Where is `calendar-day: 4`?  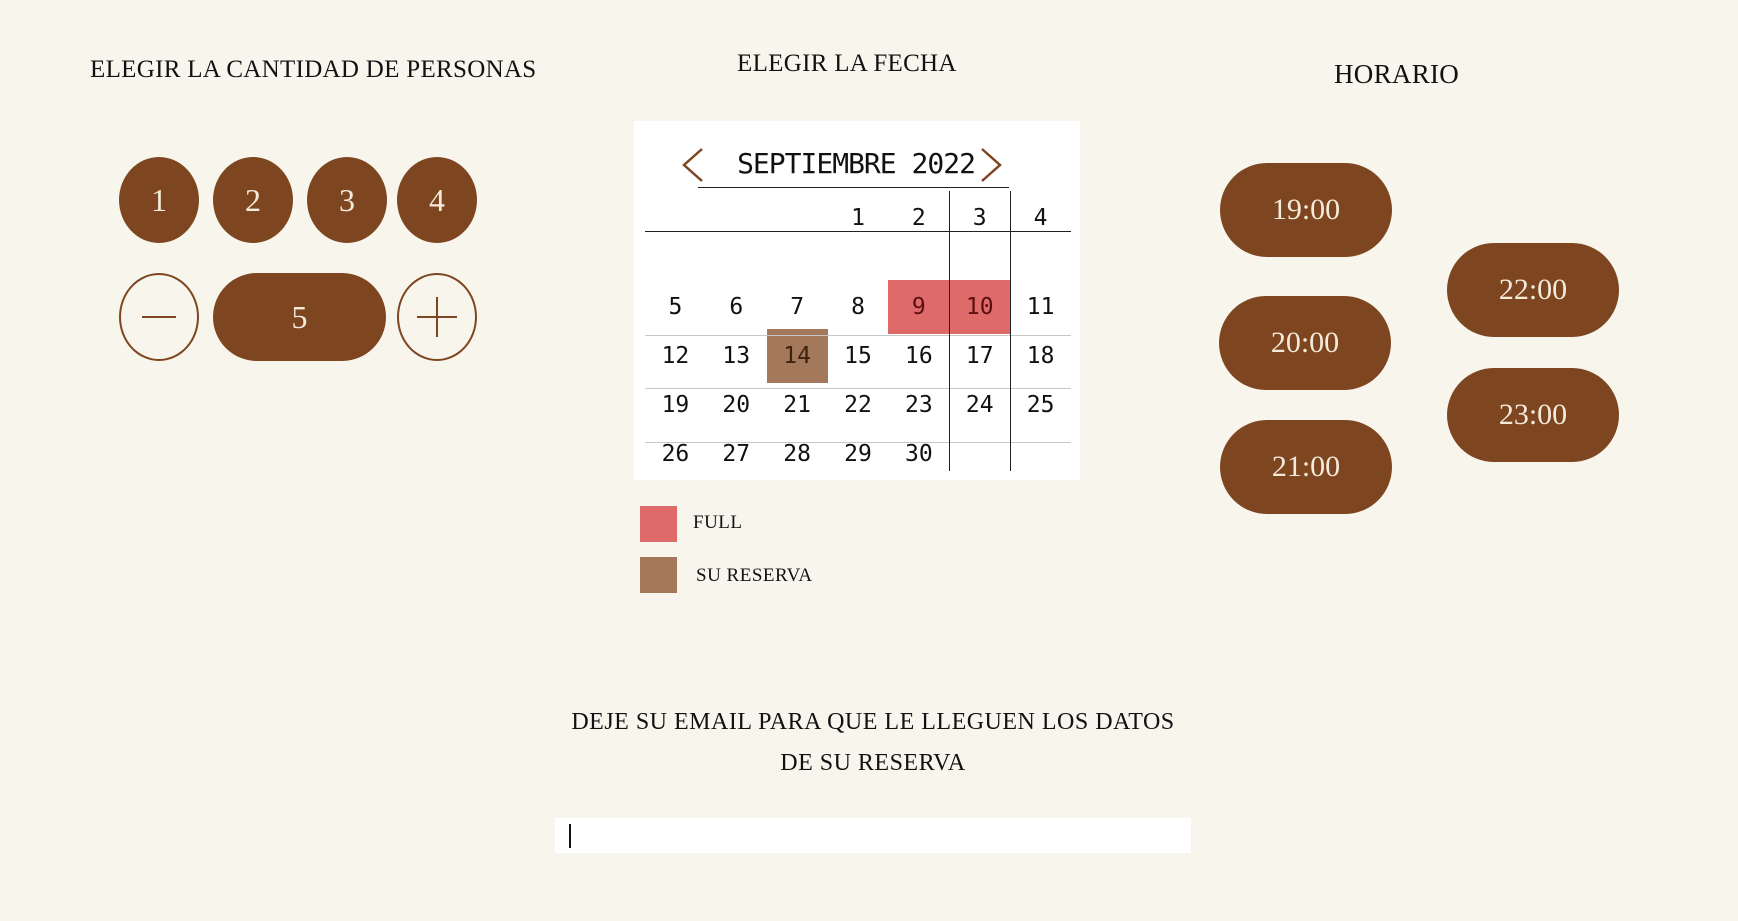 calendar-day: 4 is located at coordinates (1040, 211).